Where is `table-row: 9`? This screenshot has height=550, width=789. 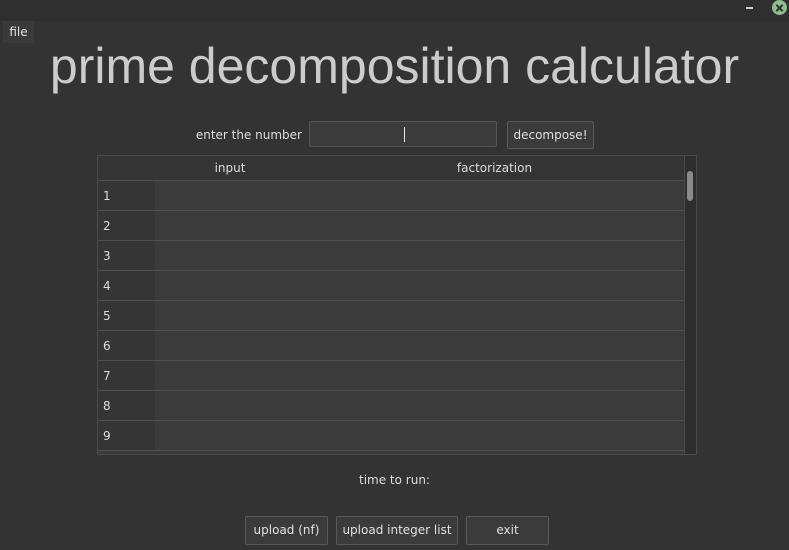
table-row: 9 is located at coordinates (391, 436).